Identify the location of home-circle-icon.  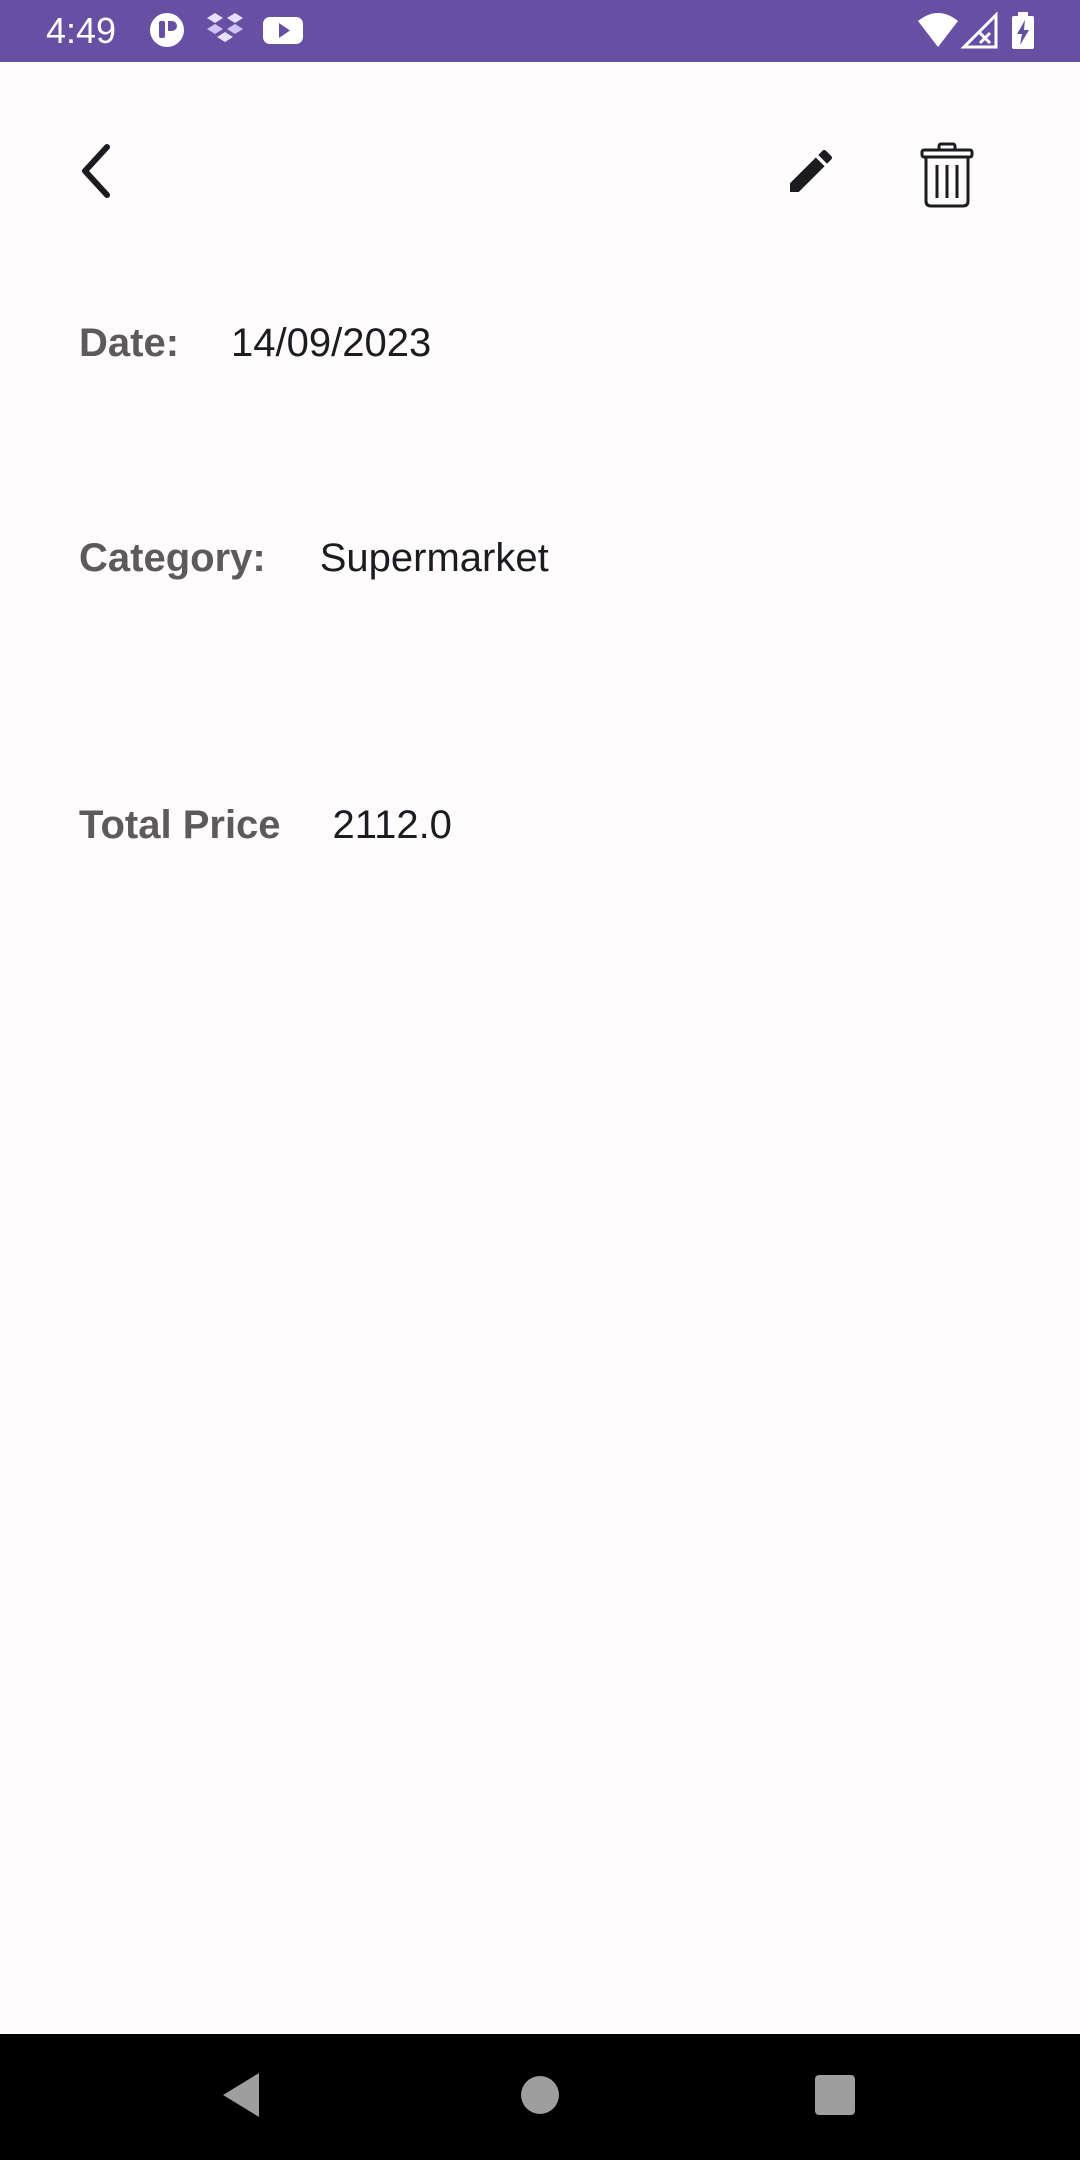
(540, 2097).